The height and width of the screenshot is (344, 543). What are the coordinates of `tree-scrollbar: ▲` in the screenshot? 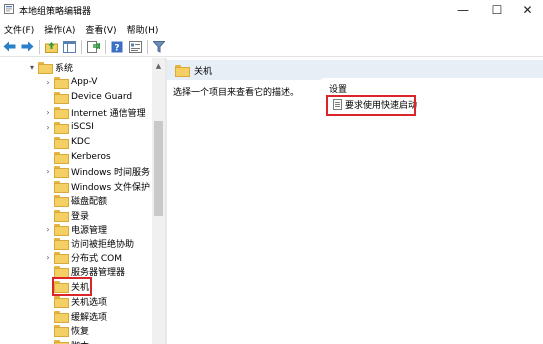 It's located at (158, 201).